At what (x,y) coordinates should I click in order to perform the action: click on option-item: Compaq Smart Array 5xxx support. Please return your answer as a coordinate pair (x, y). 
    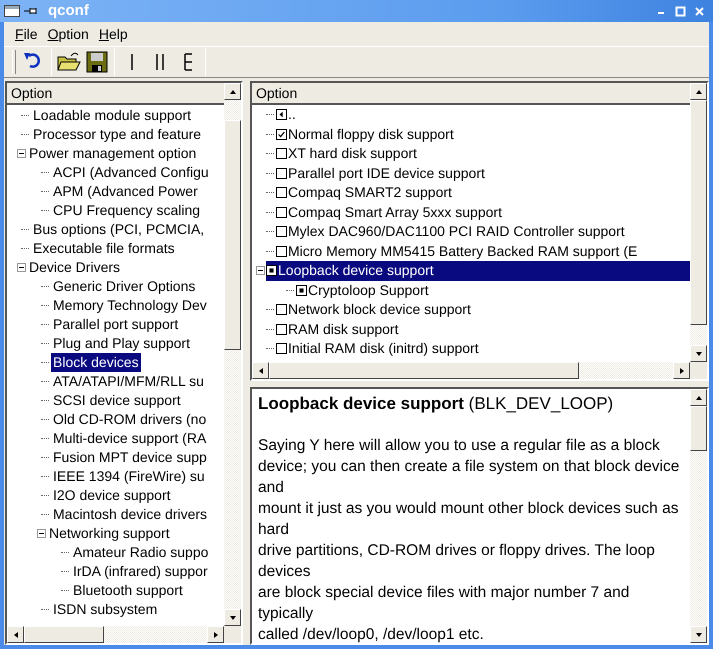
    Looking at the image, I should click on (395, 212).